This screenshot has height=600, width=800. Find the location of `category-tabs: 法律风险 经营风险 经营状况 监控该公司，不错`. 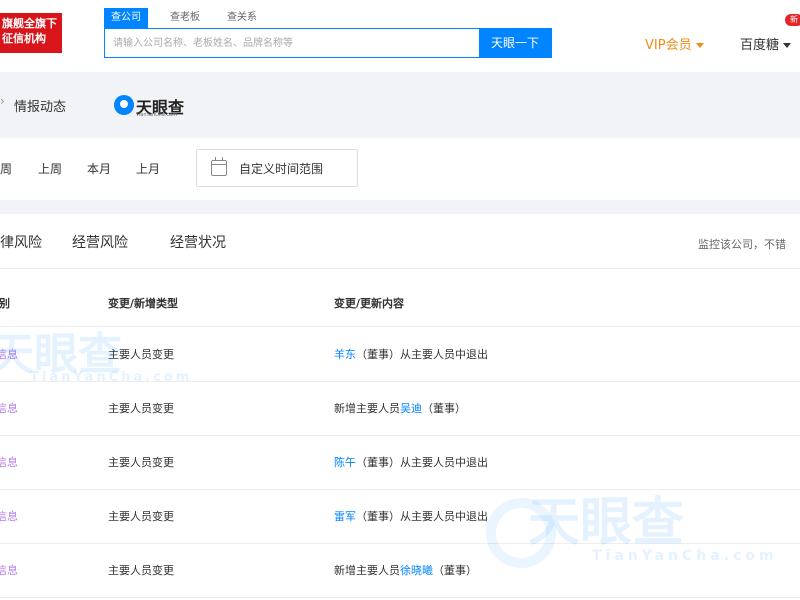

category-tabs: 法律风险 经营风险 经营状况 监控该公司，不错 is located at coordinates (400, 241).